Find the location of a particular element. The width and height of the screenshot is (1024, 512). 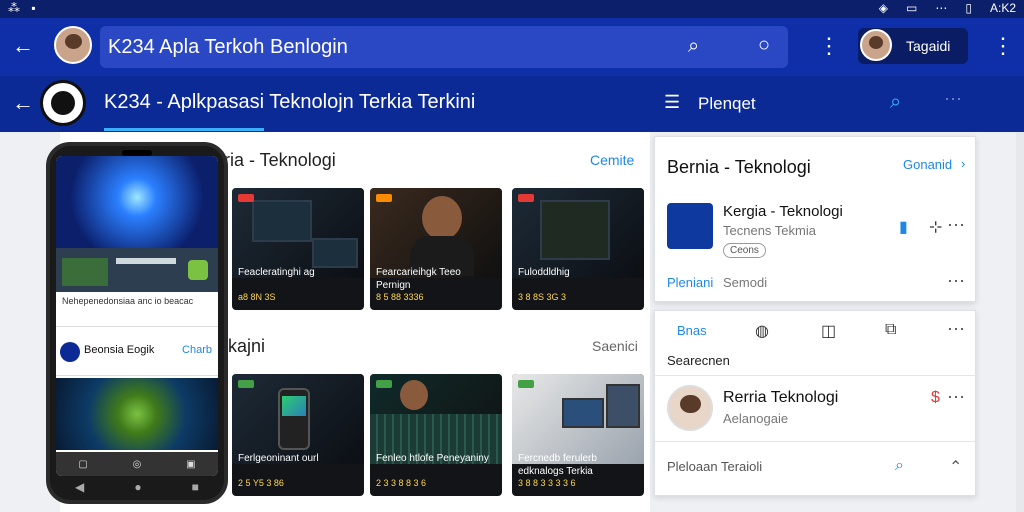

phone-card-link: Charb is located at coordinates (197, 350).